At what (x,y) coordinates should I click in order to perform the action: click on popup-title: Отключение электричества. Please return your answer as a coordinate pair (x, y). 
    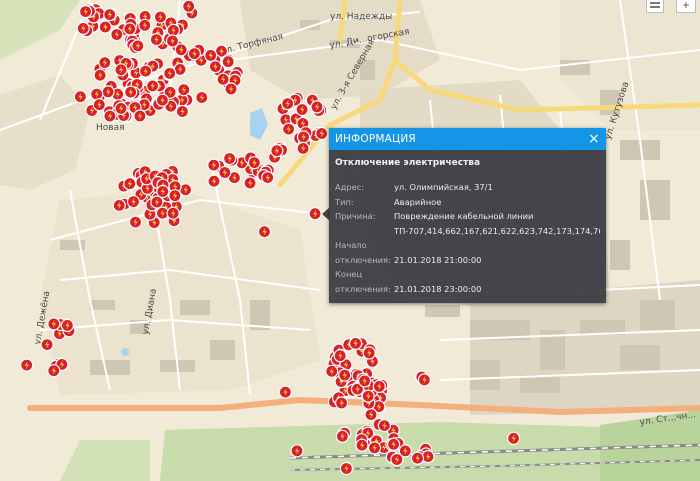
    Looking at the image, I should click on (408, 163).